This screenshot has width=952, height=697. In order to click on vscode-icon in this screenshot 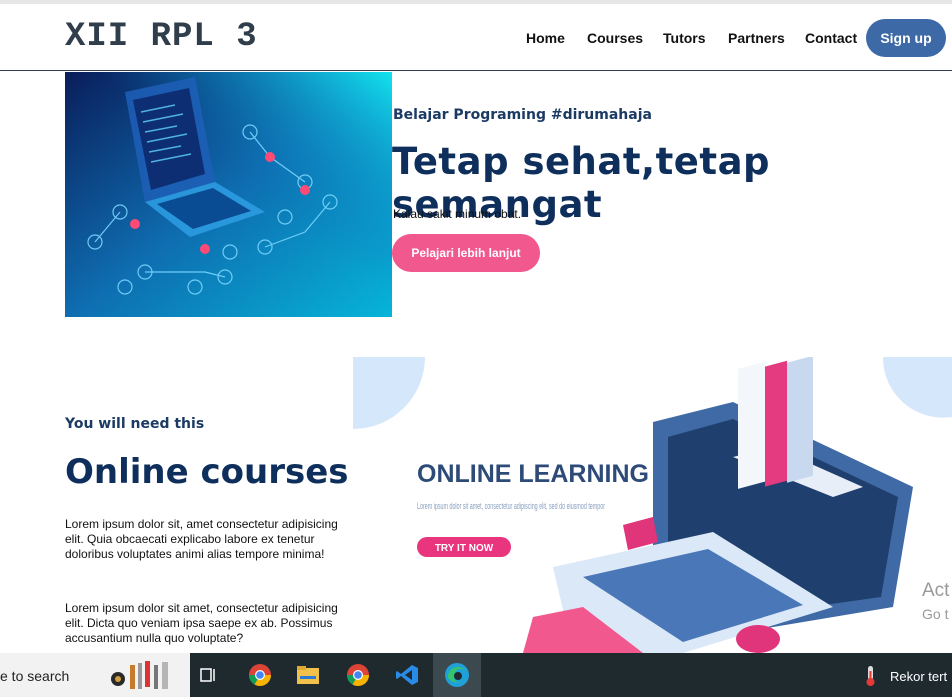, I will do `click(407, 675)`.